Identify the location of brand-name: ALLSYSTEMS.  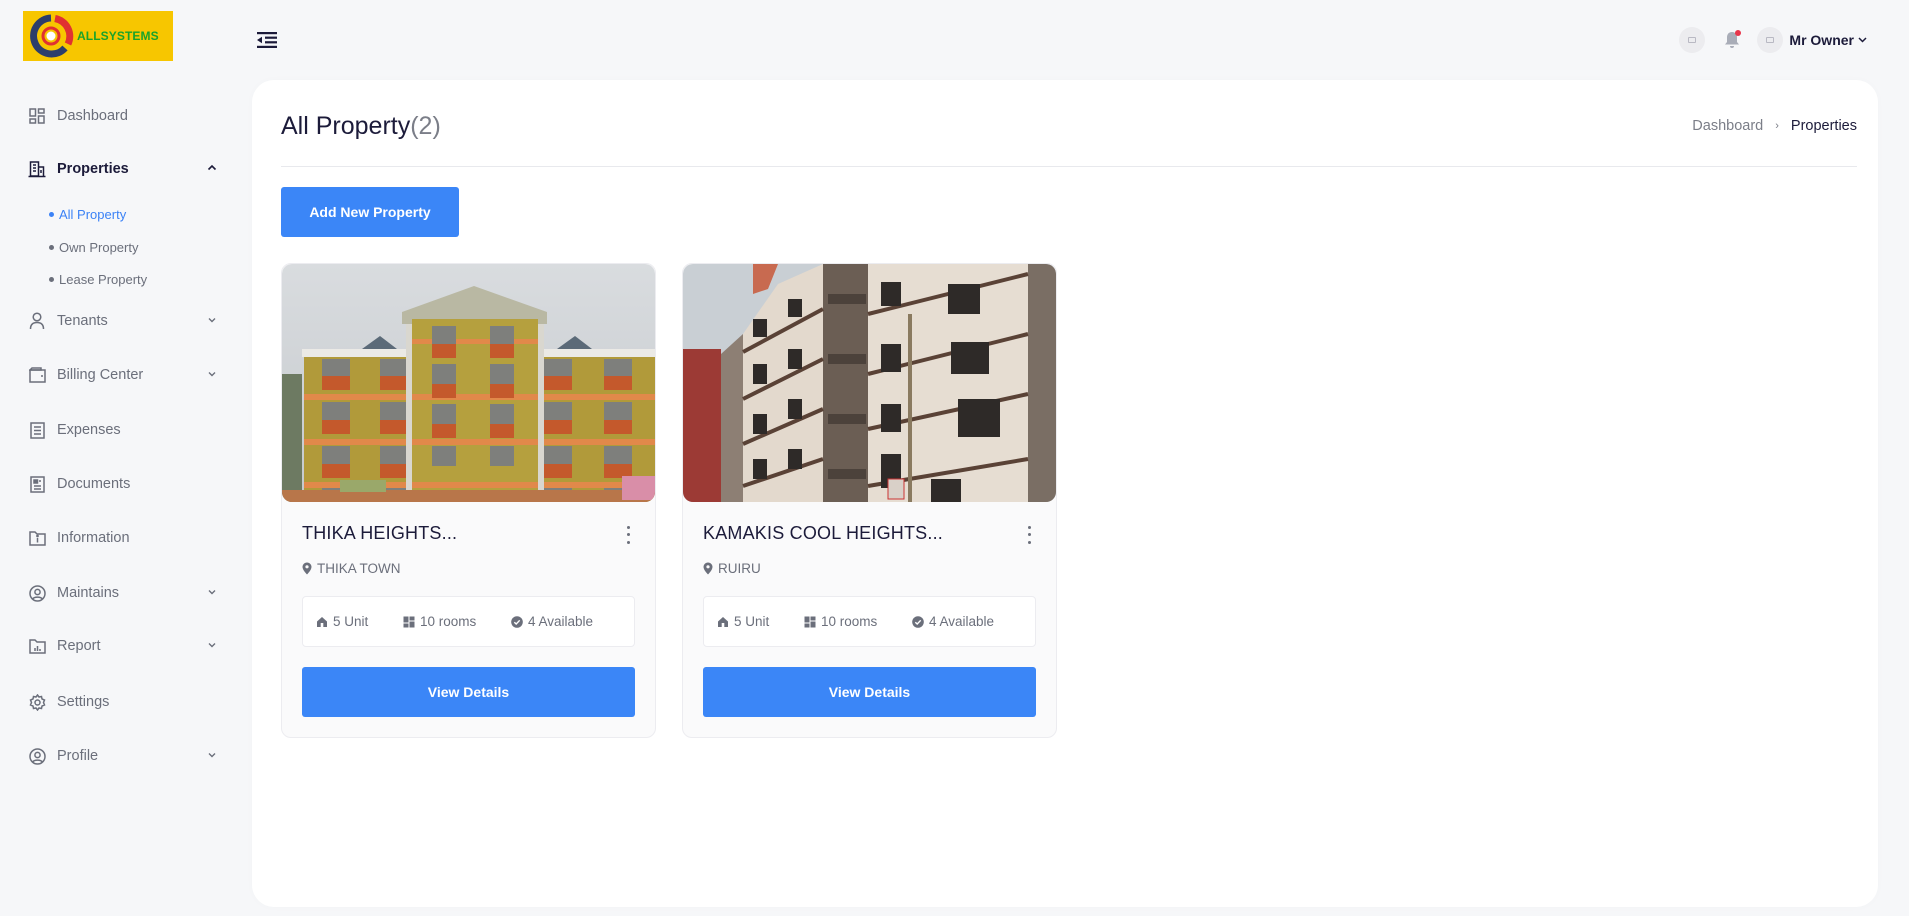
(118, 36).